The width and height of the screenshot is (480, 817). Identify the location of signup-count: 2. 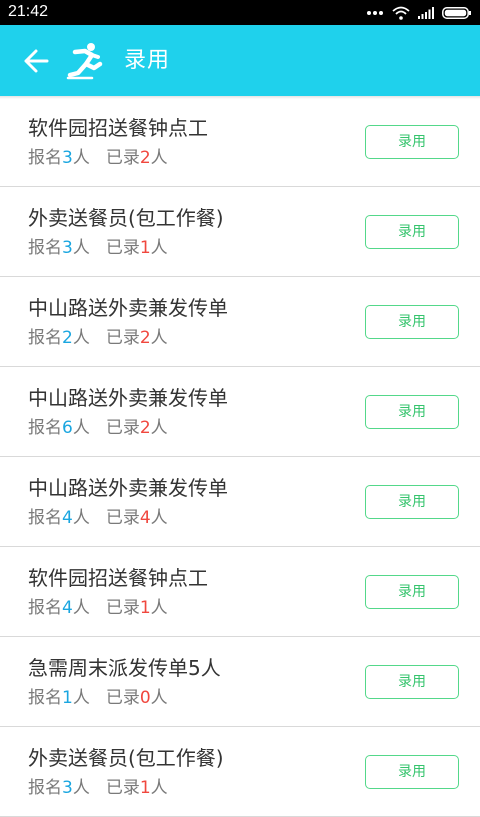
(67, 338).